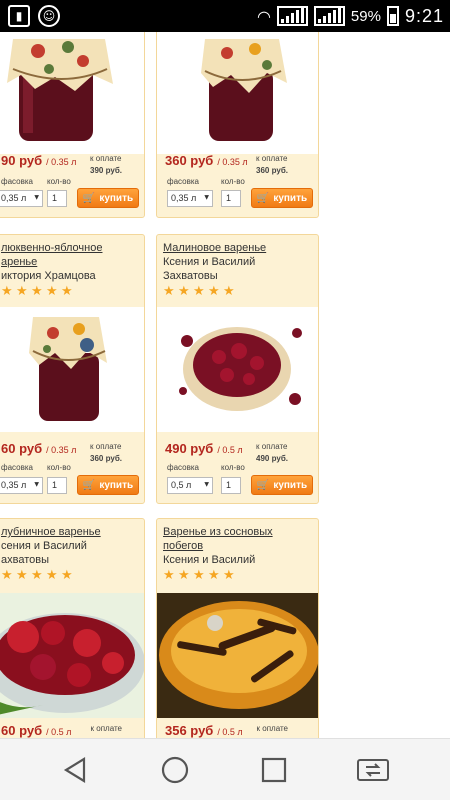 The image size is (450, 800). Describe the element at coordinates (263, 16) in the screenshot. I see `wifi-icon: ◠` at that location.